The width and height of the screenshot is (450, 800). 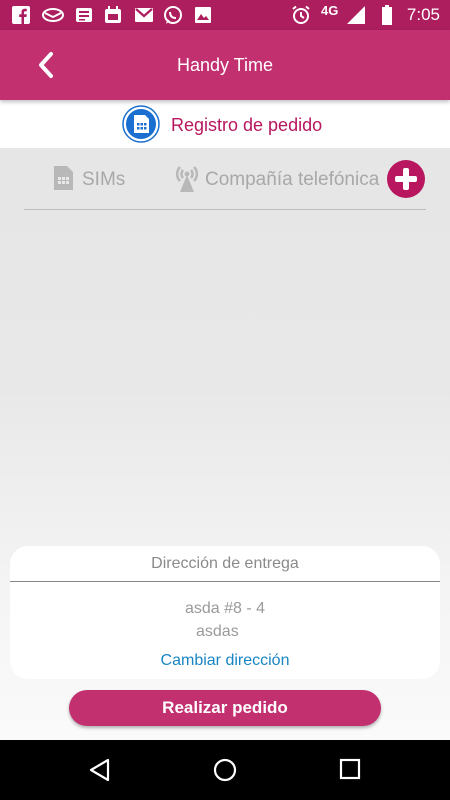 I want to click on antenna-icon, so click(x=187, y=179).